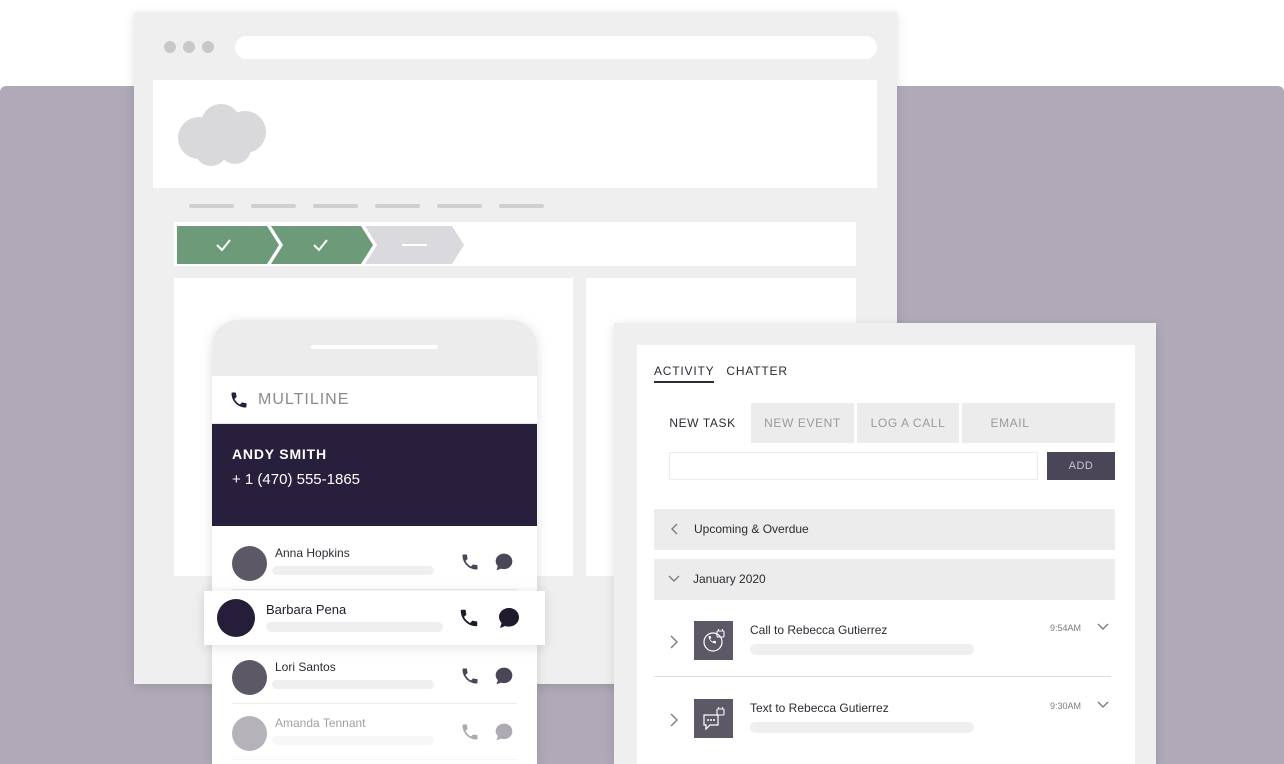 Image resolution: width=1284 pixels, height=764 pixels. I want to click on section-january-2020: January 2020, so click(884, 579).